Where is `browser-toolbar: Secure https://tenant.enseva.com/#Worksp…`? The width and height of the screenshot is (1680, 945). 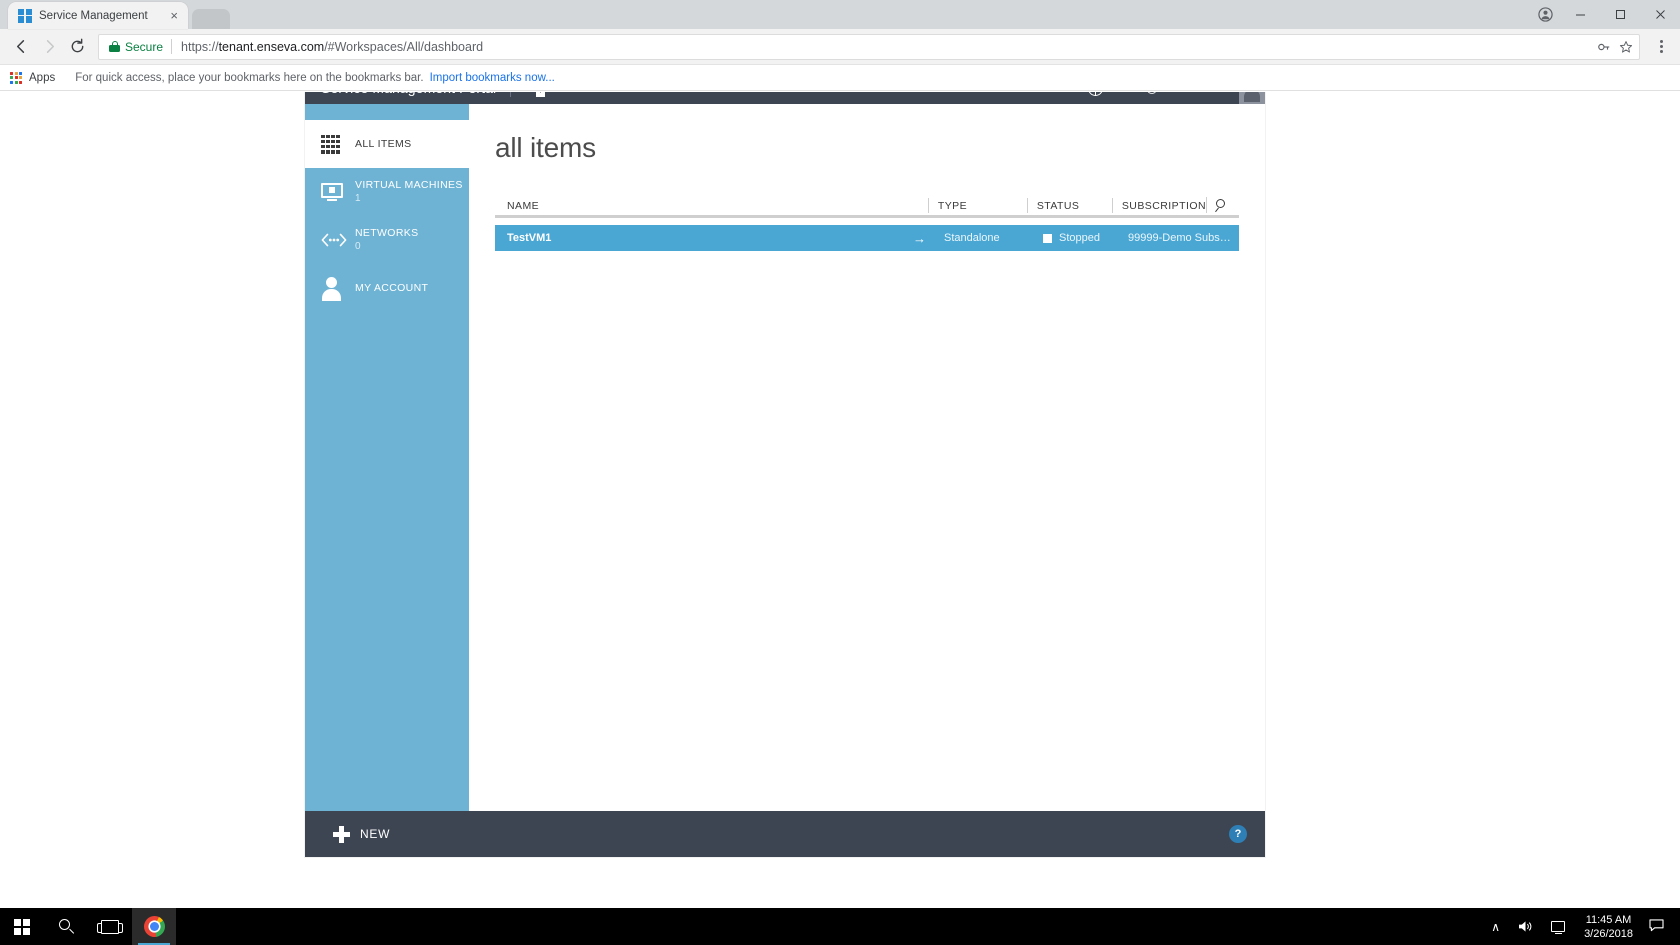 browser-toolbar: Secure https://tenant.enseva.com/#Worksp… is located at coordinates (840, 47).